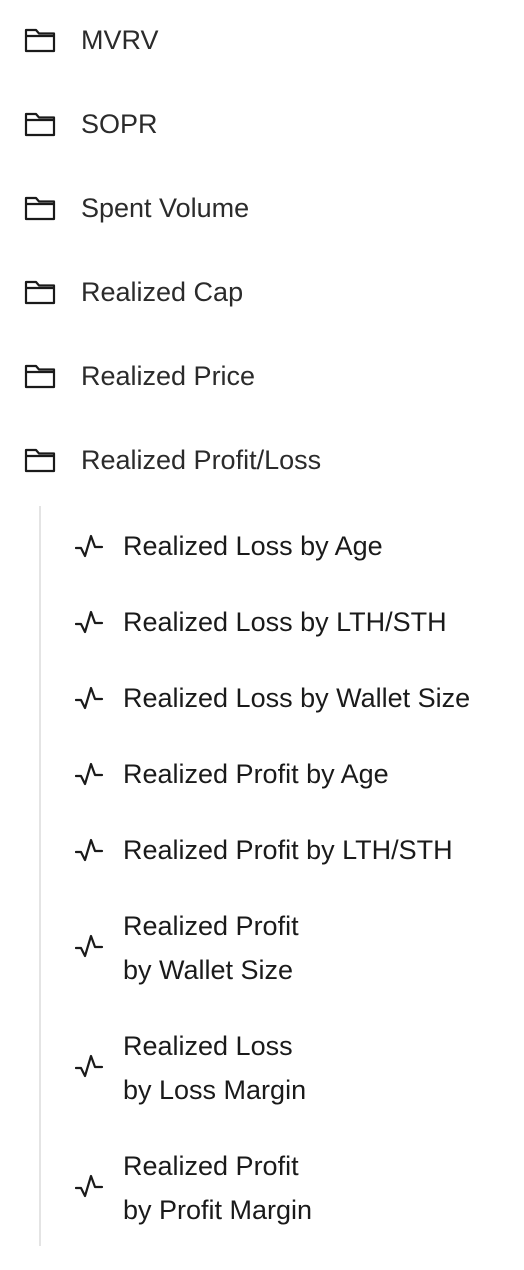 This screenshot has height=1270, width=524. I want to click on chart-item-label: Realized Loss by Loss Margin, so click(214, 1068).